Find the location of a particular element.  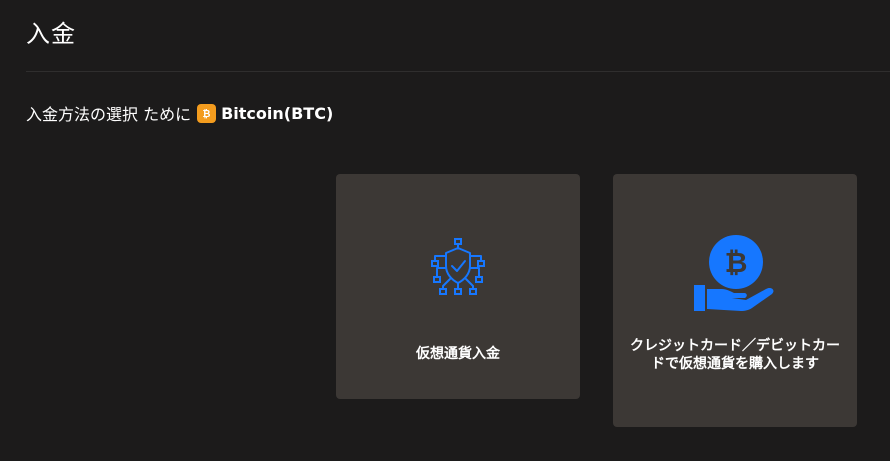

page-title: 入金 is located at coordinates (51, 34).